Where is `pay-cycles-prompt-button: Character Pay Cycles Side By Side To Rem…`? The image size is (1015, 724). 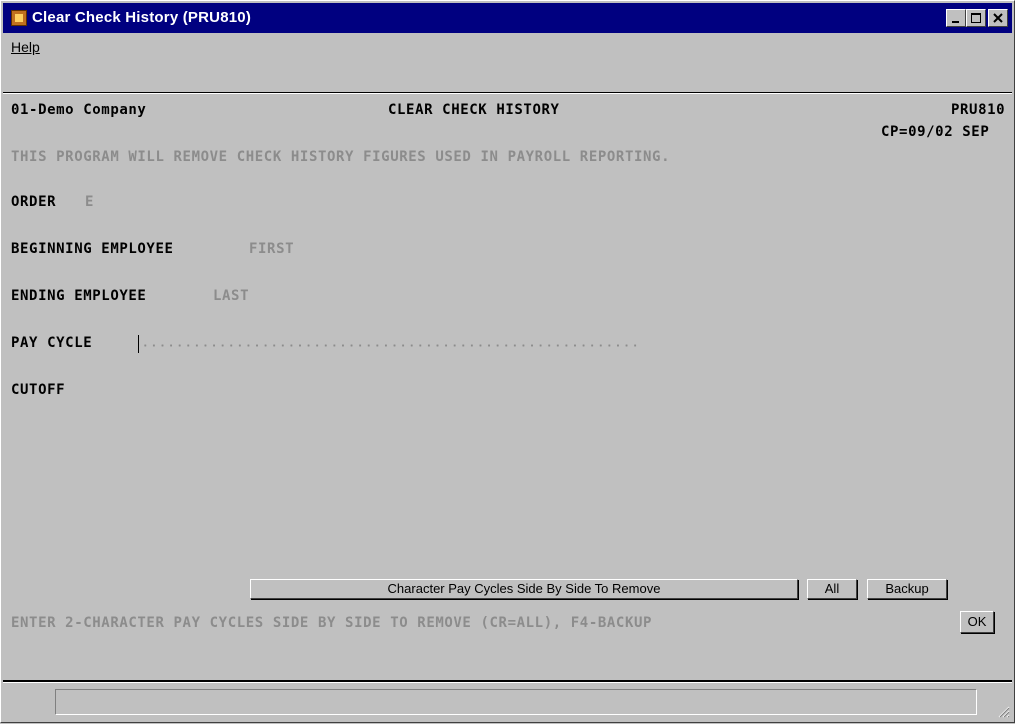
pay-cycles-prompt-button: Character Pay Cycles Side By Side To Rem… is located at coordinates (524, 589).